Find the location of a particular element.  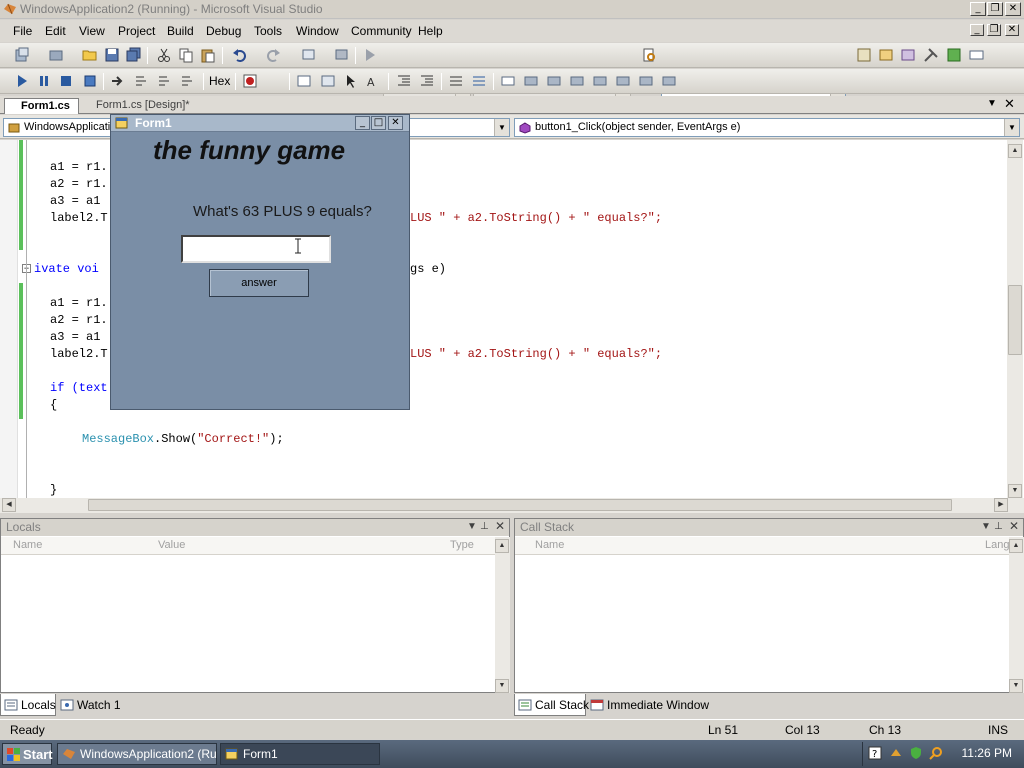

close-button: ✕ is located at coordinates (1013, 9).